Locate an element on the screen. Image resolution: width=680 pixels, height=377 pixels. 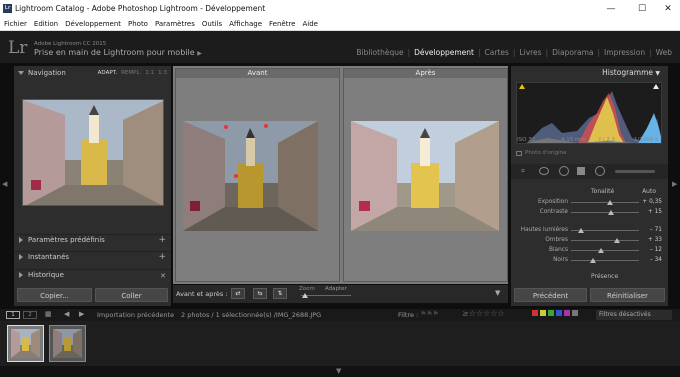
history-header: Historique ✕ is located at coordinates (92, 274).